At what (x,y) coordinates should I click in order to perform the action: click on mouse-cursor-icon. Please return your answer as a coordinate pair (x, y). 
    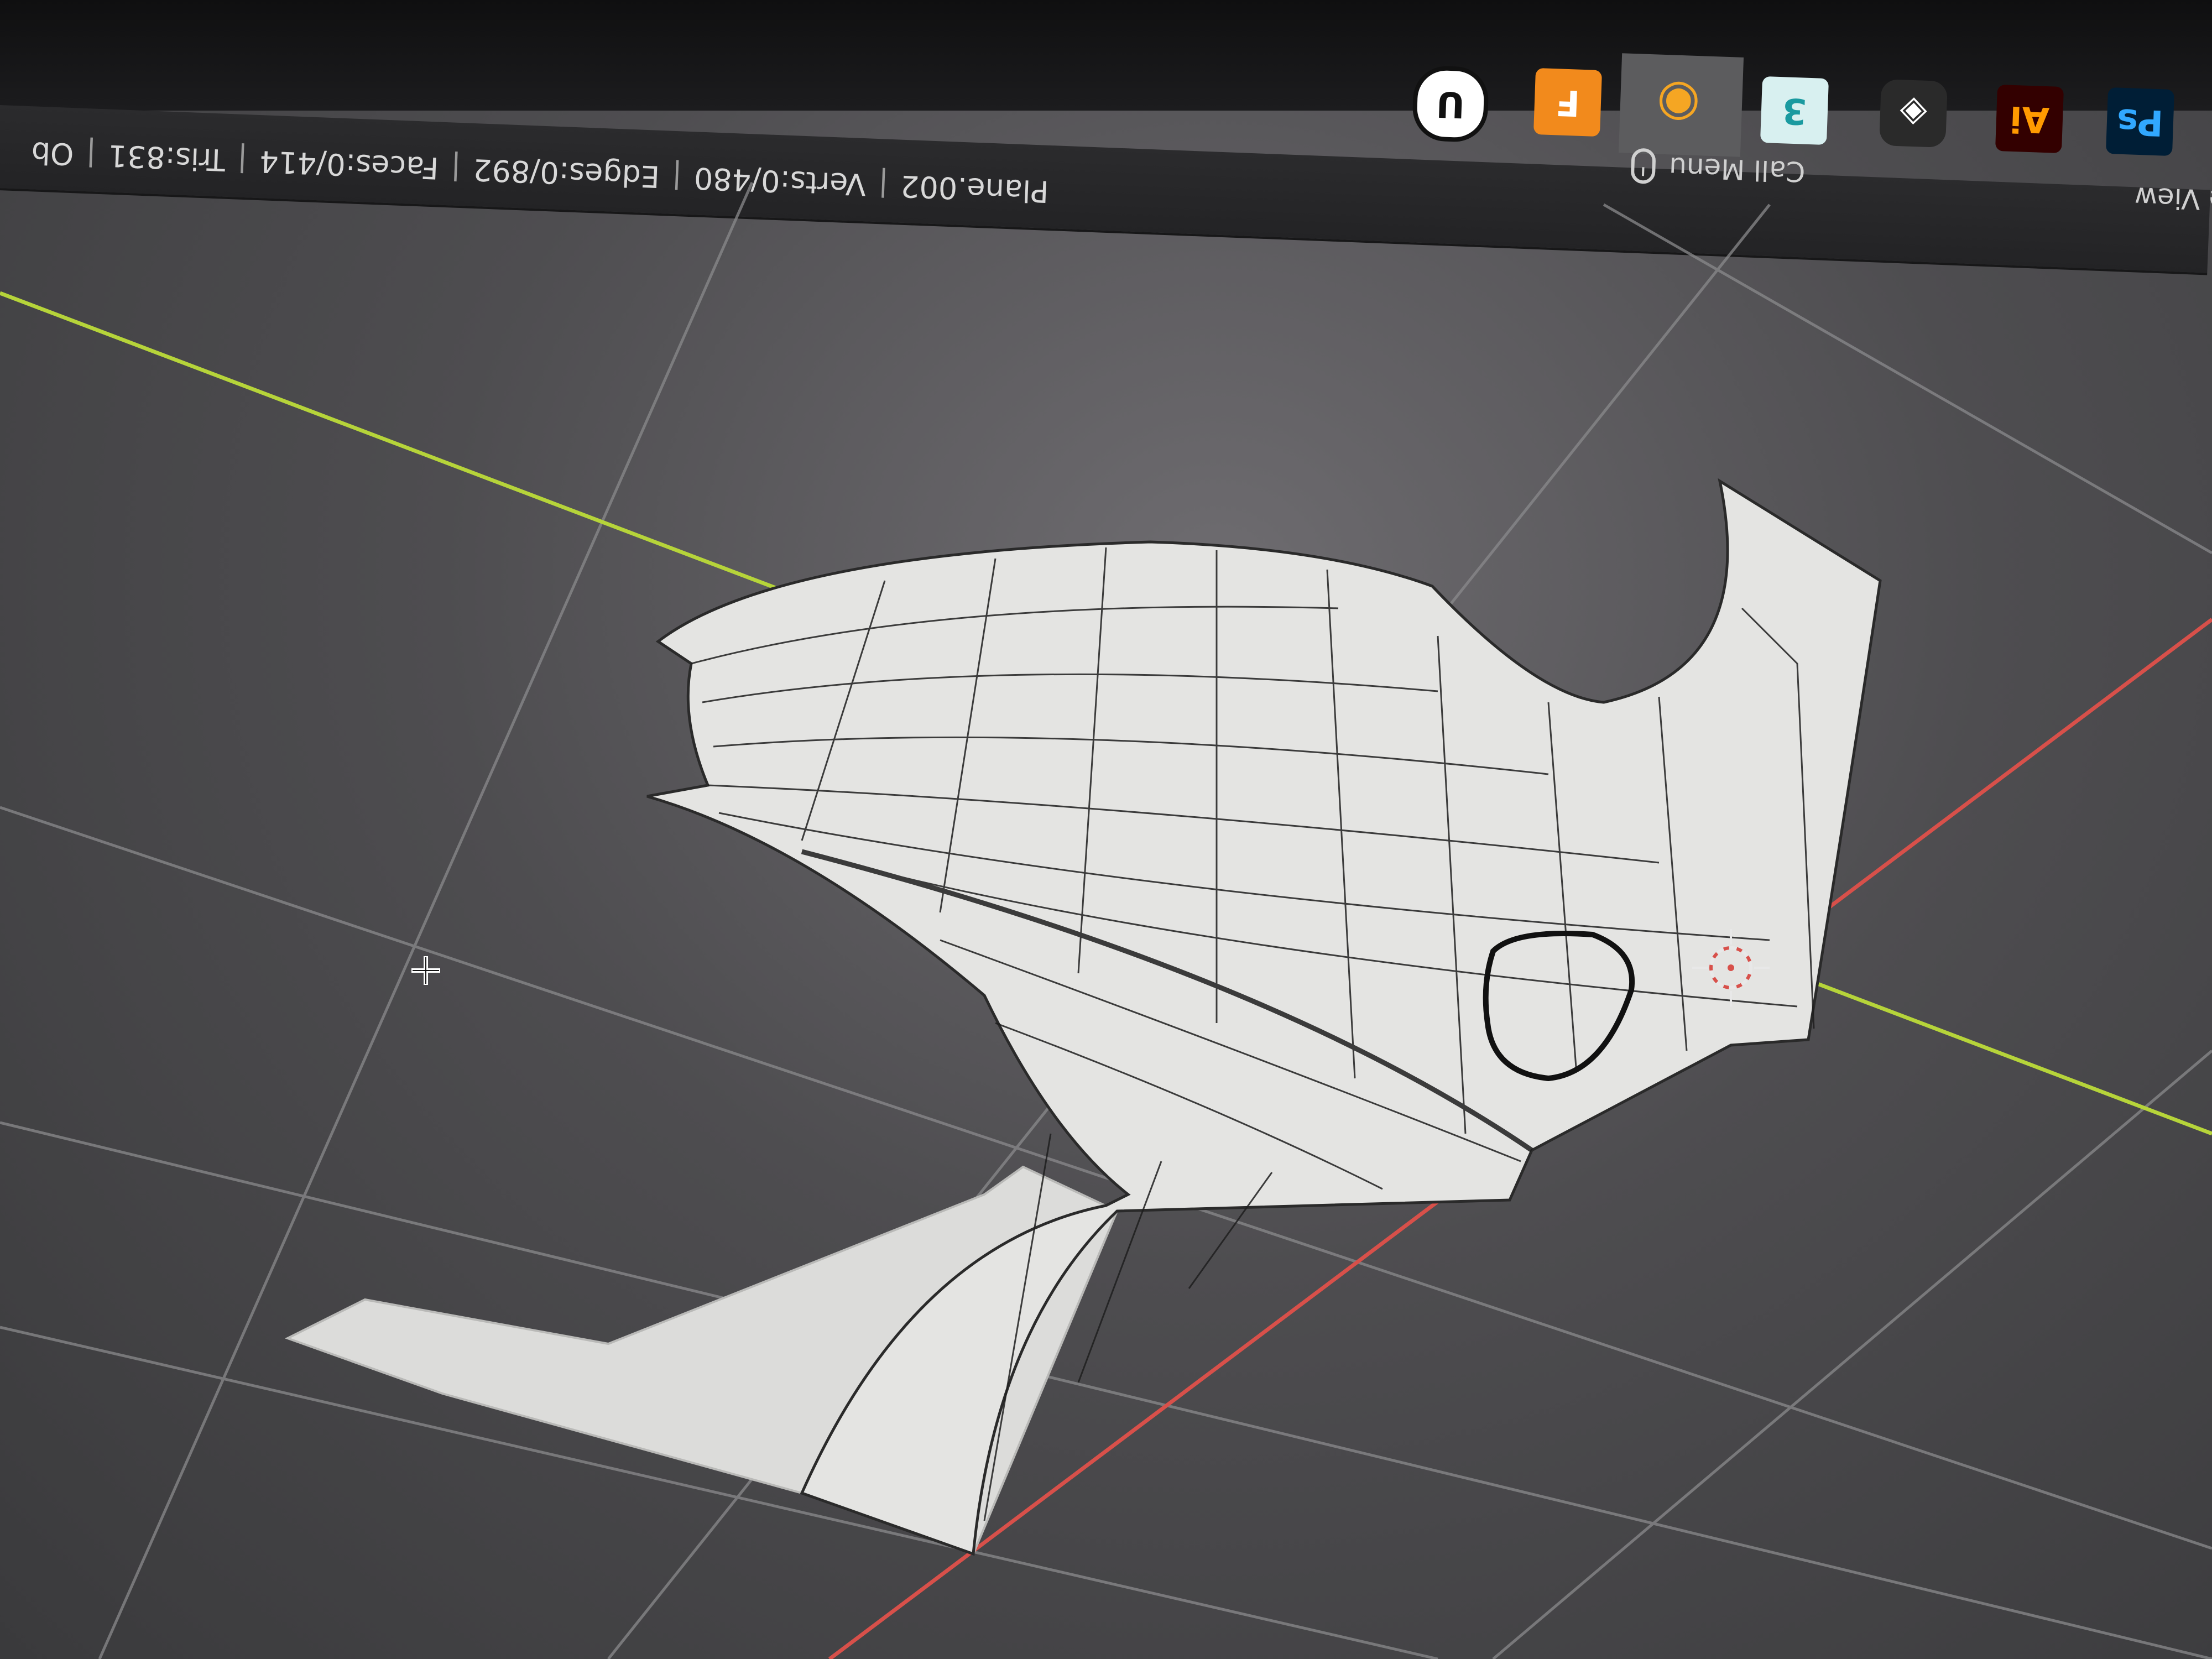
    Looking at the image, I should click on (426, 971).